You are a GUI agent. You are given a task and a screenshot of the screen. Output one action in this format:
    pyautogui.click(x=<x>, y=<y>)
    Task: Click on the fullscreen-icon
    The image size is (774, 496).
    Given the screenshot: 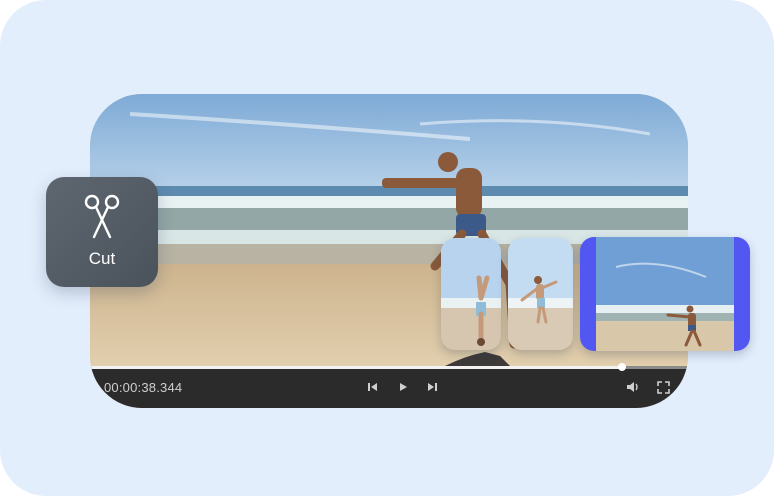 What is the action you would take?
    pyautogui.click(x=663, y=387)
    